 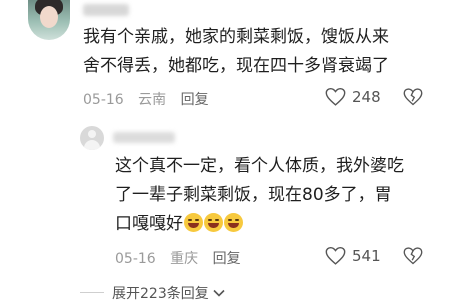 What do you see at coordinates (103, 100) in the screenshot?
I see `comment-date: 05-16` at bounding box center [103, 100].